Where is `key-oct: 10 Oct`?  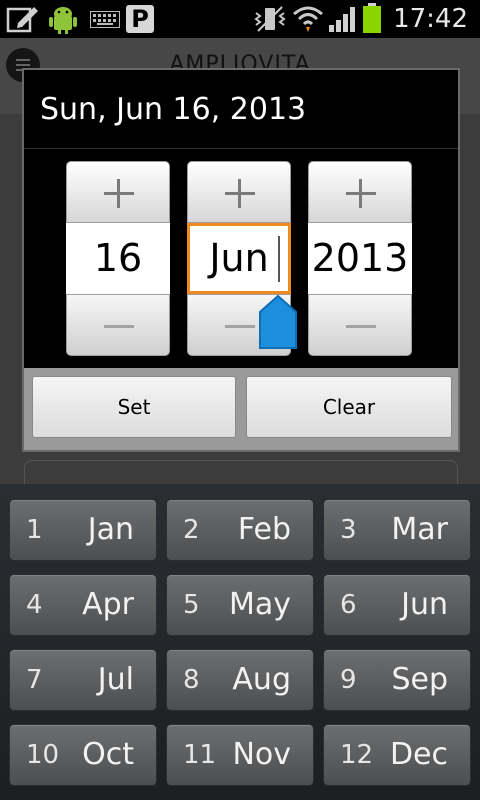 key-oct: 10 Oct is located at coordinates (83, 755).